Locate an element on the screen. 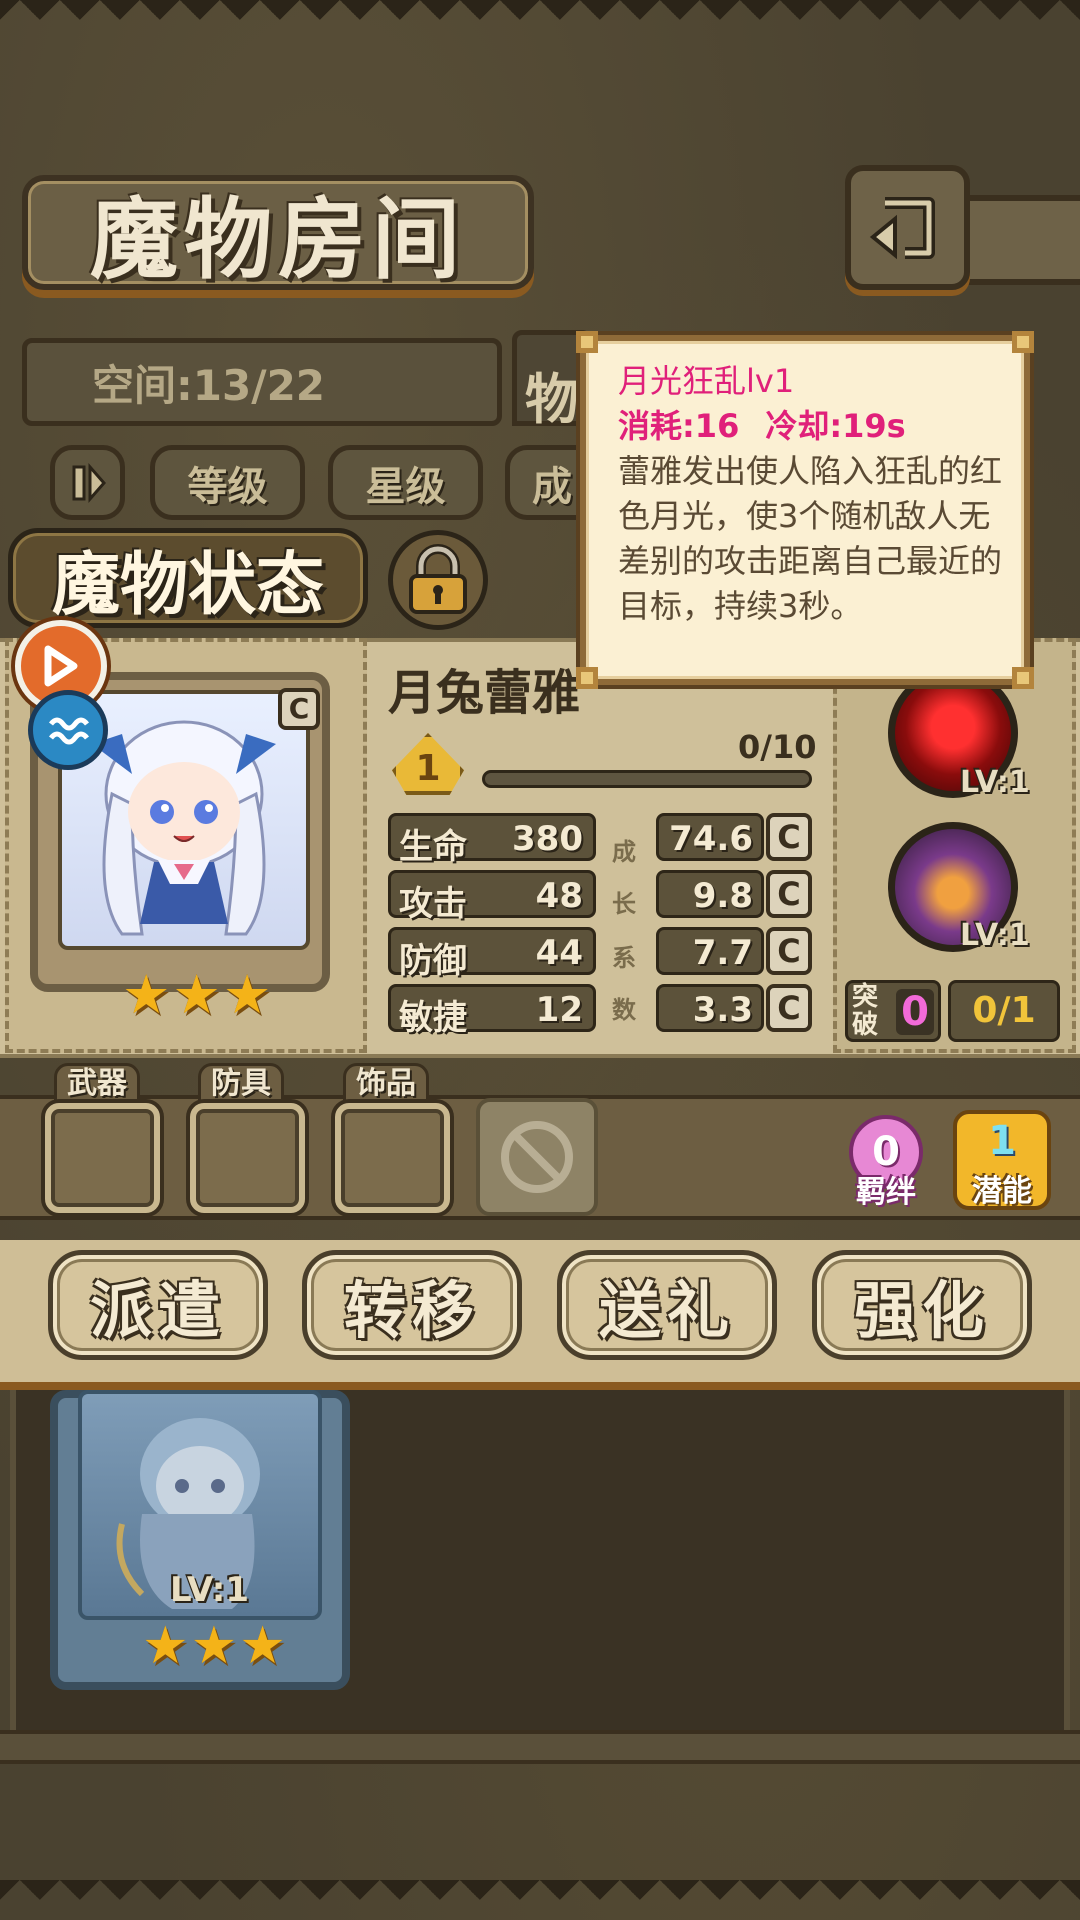 This screenshot has height=1920, width=1080. gift-label: 送礼 is located at coordinates (666, 1310).